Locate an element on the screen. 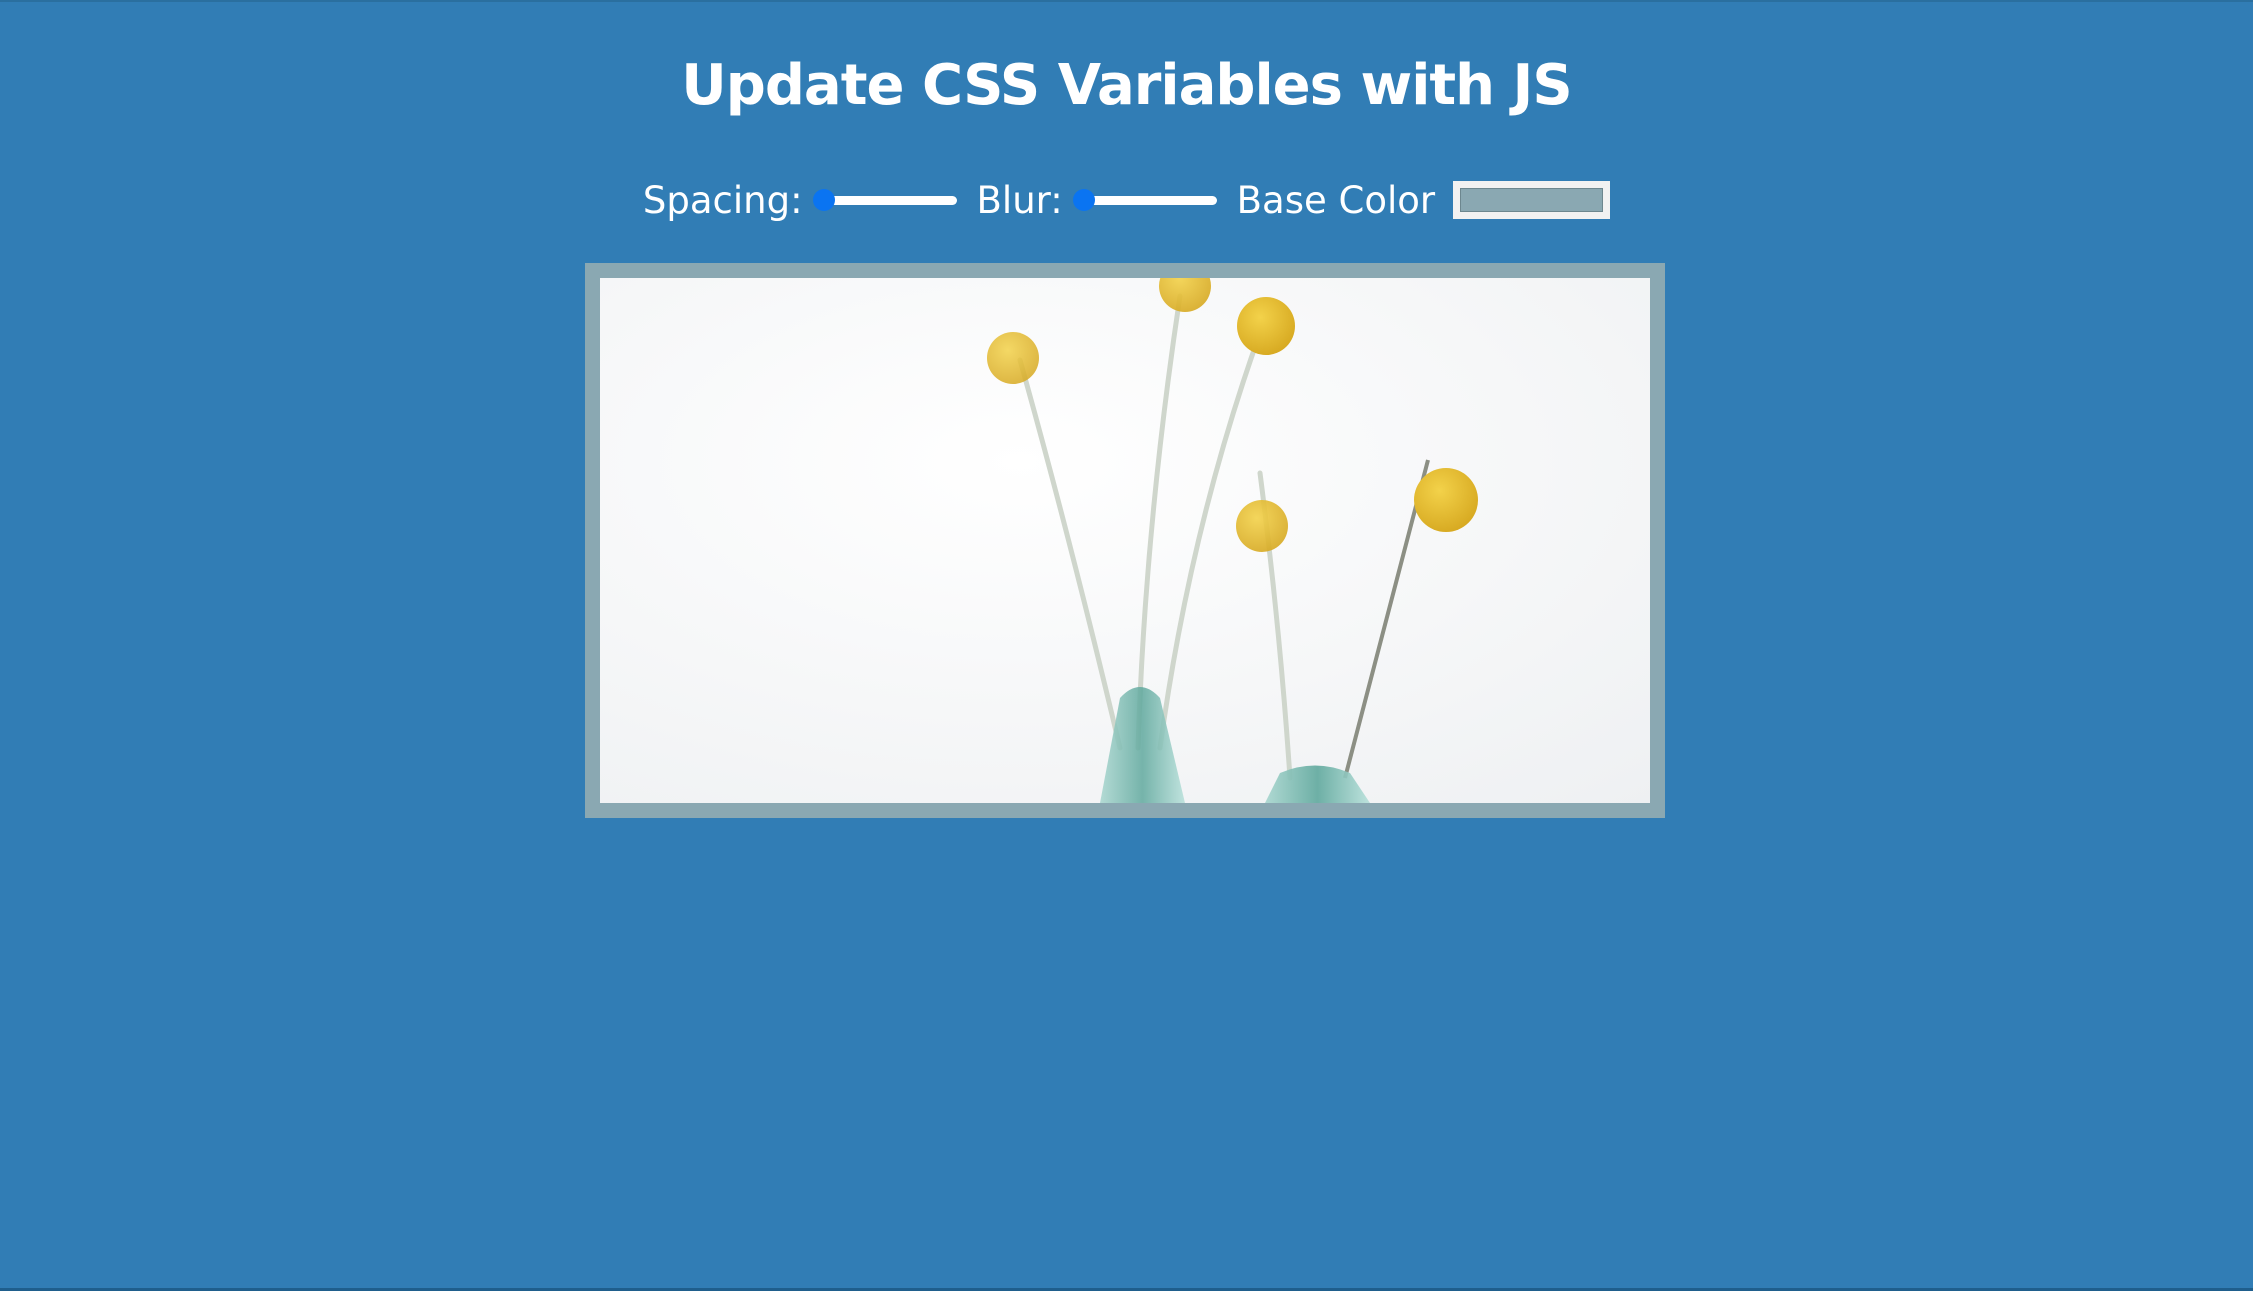 This screenshot has width=2253, height=1291. controls-bar: Spacing: Blur: Base Color is located at coordinates (1126, 200).